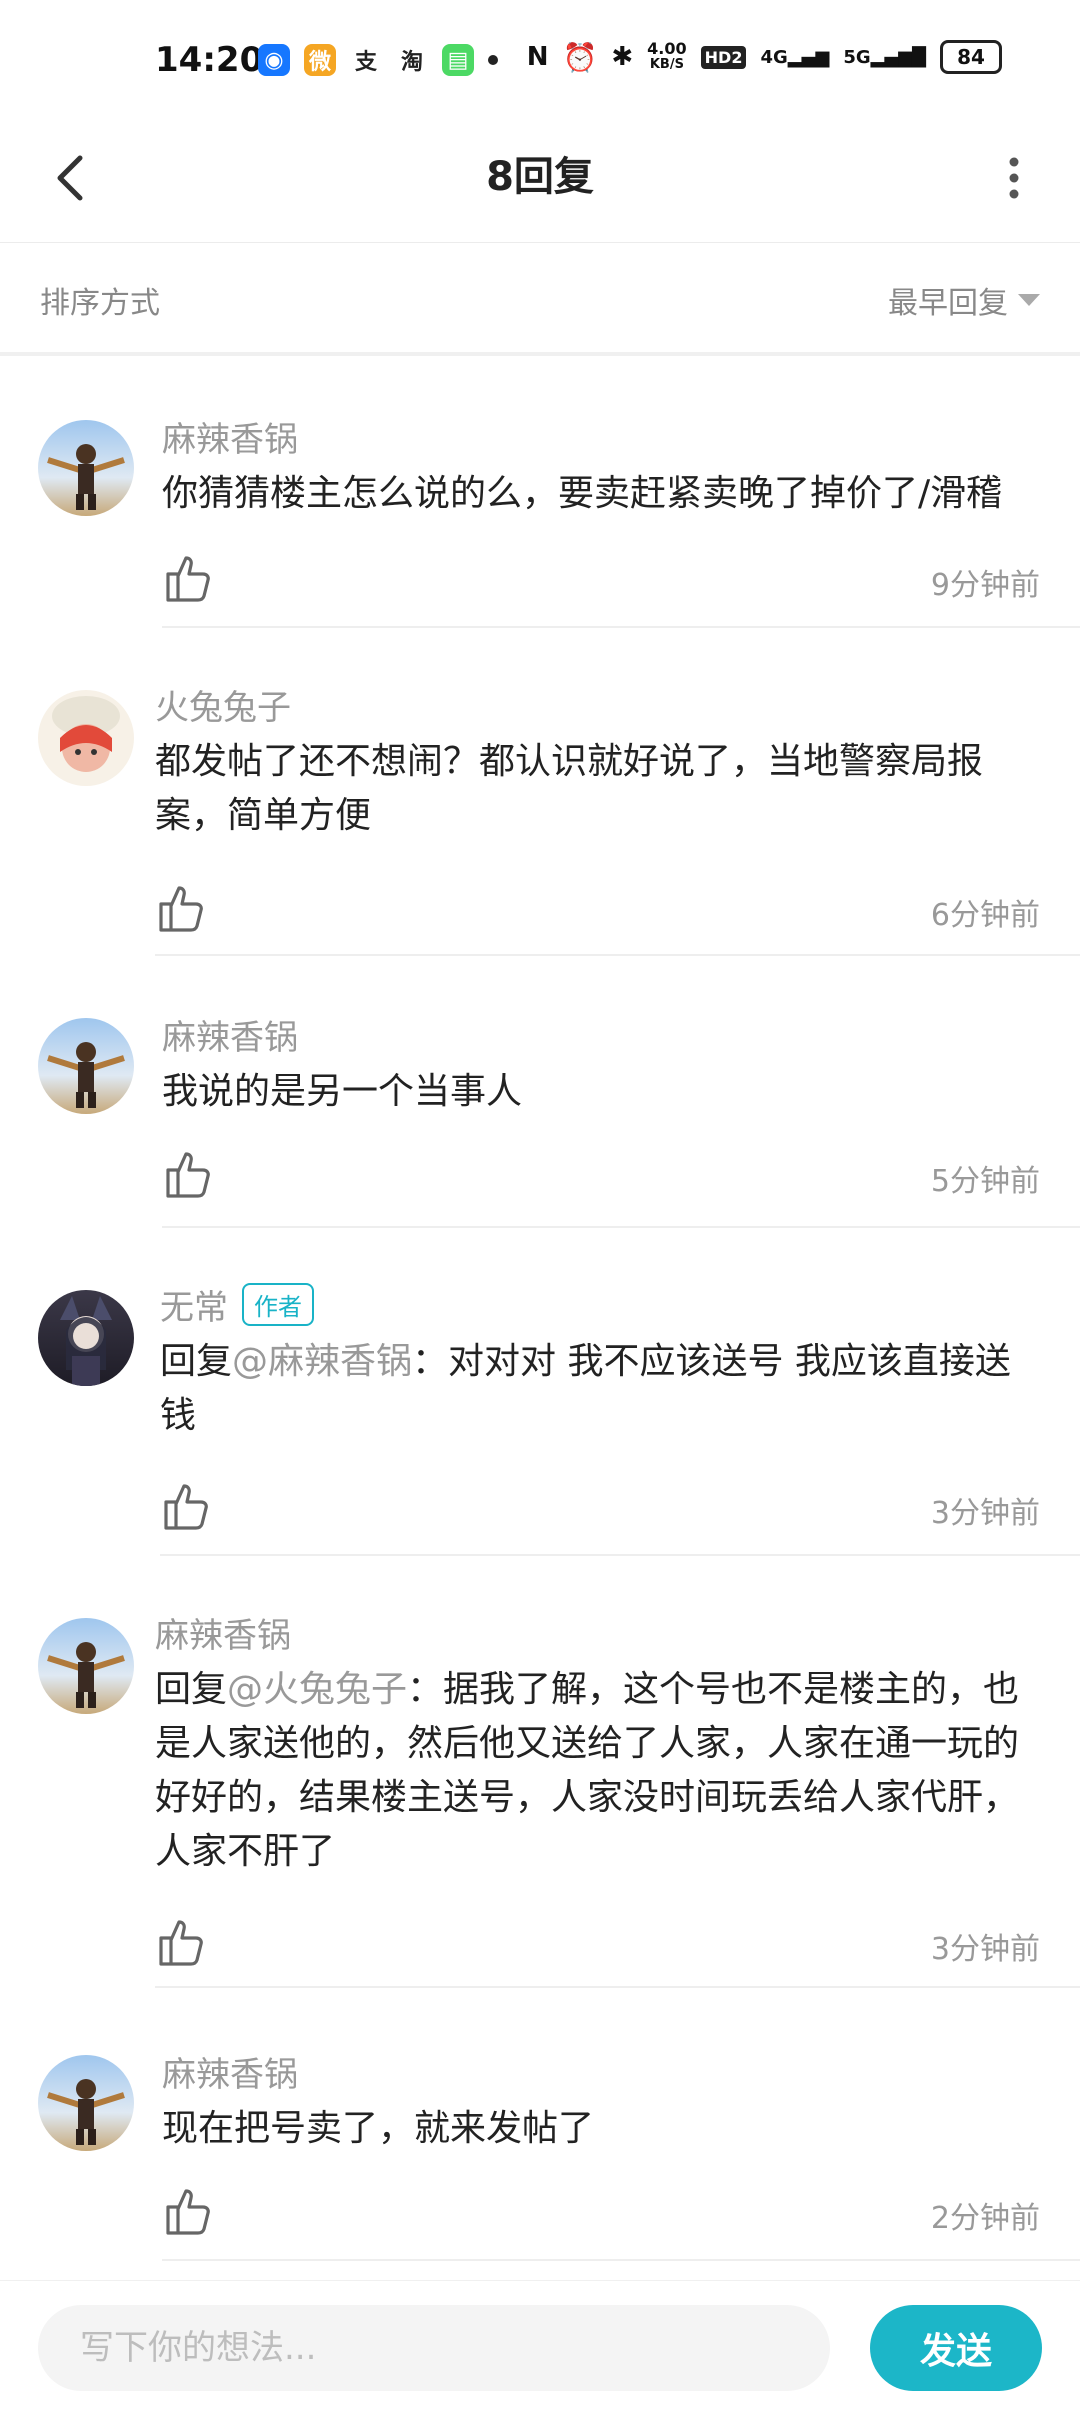 The image size is (1080, 2413). Describe the element at coordinates (580, 57) in the screenshot. I see `alarm-icon: ⏰` at that location.